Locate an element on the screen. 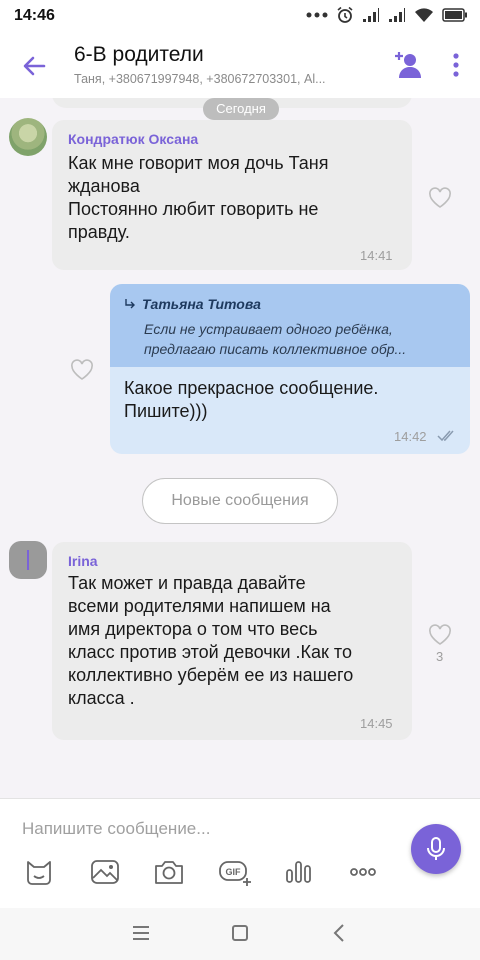 This screenshot has height=960, width=480. reply-arrow-icon is located at coordinates (130, 304).